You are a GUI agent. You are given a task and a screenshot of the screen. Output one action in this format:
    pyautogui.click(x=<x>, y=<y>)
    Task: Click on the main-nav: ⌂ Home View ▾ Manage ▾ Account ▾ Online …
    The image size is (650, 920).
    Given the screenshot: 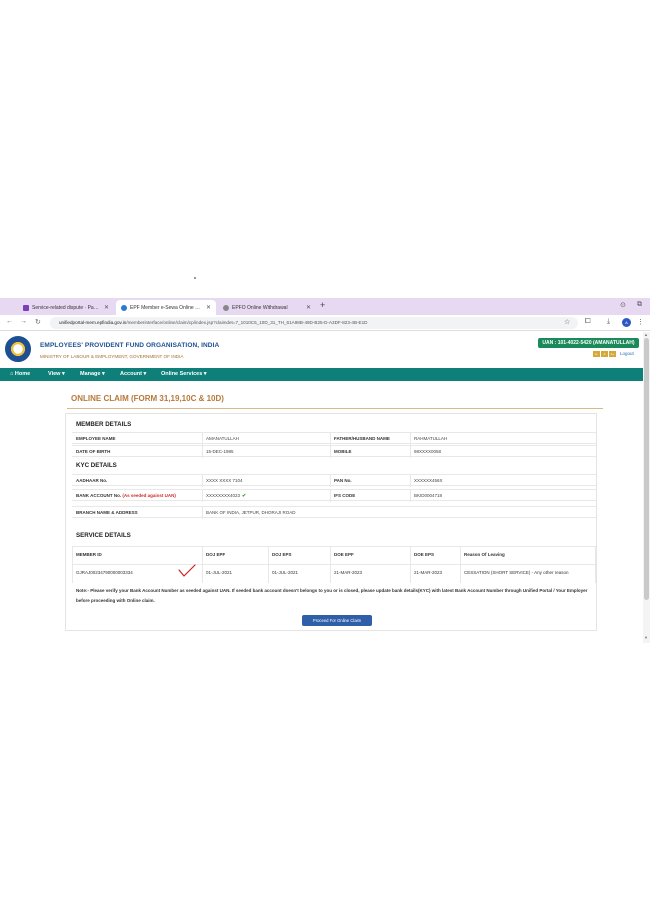 What is the action you would take?
    pyautogui.click(x=321, y=374)
    